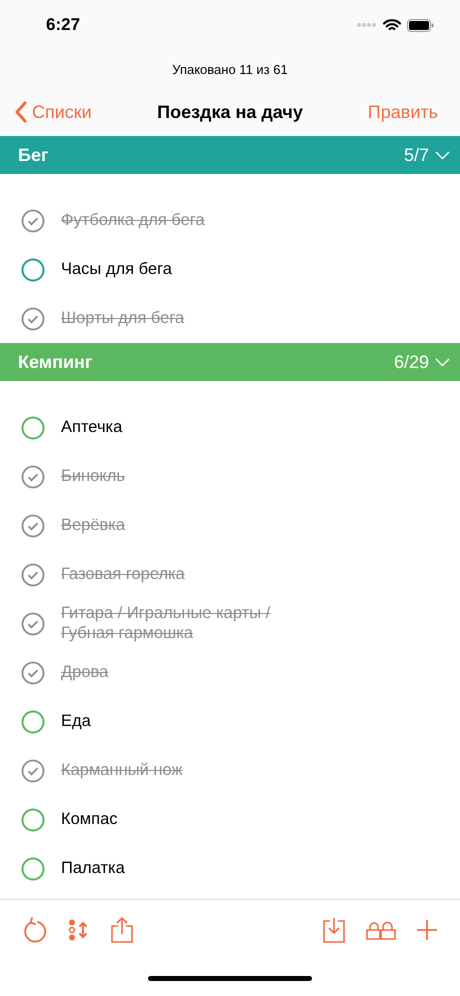 The image size is (460, 996). Describe the element at coordinates (230, 362) in the screenshot. I see `section-header: Кемпинг 6/29` at that location.